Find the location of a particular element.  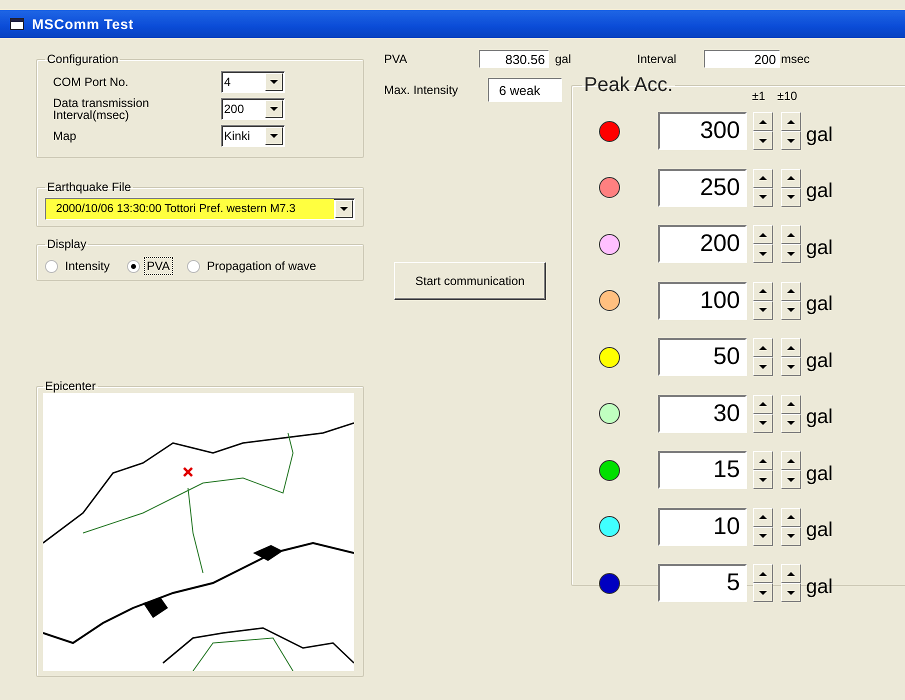

threshold-field: 250 is located at coordinates (702, 187).